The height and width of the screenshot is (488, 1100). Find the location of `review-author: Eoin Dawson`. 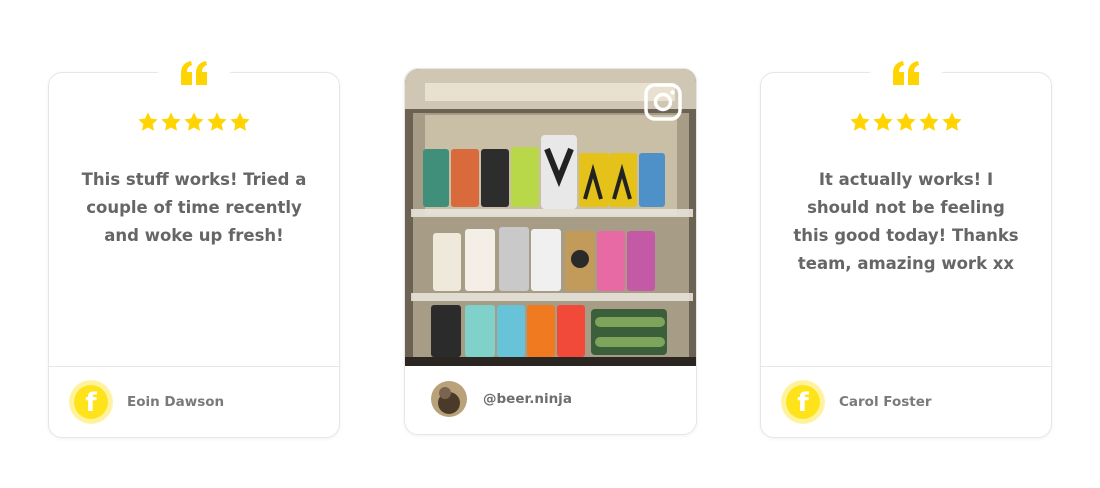

review-author: Eoin Dawson is located at coordinates (176, 402).